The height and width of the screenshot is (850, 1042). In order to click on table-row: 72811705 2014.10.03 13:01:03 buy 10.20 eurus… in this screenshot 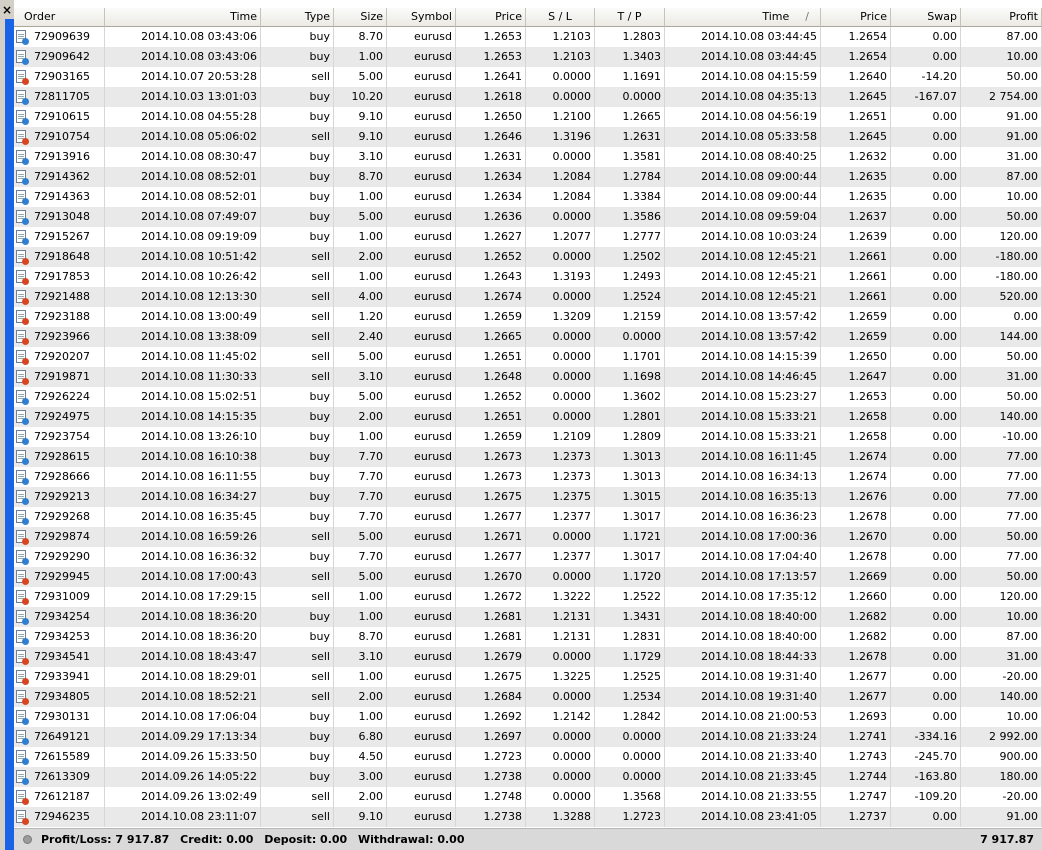, I will do `click(528, 97)`.